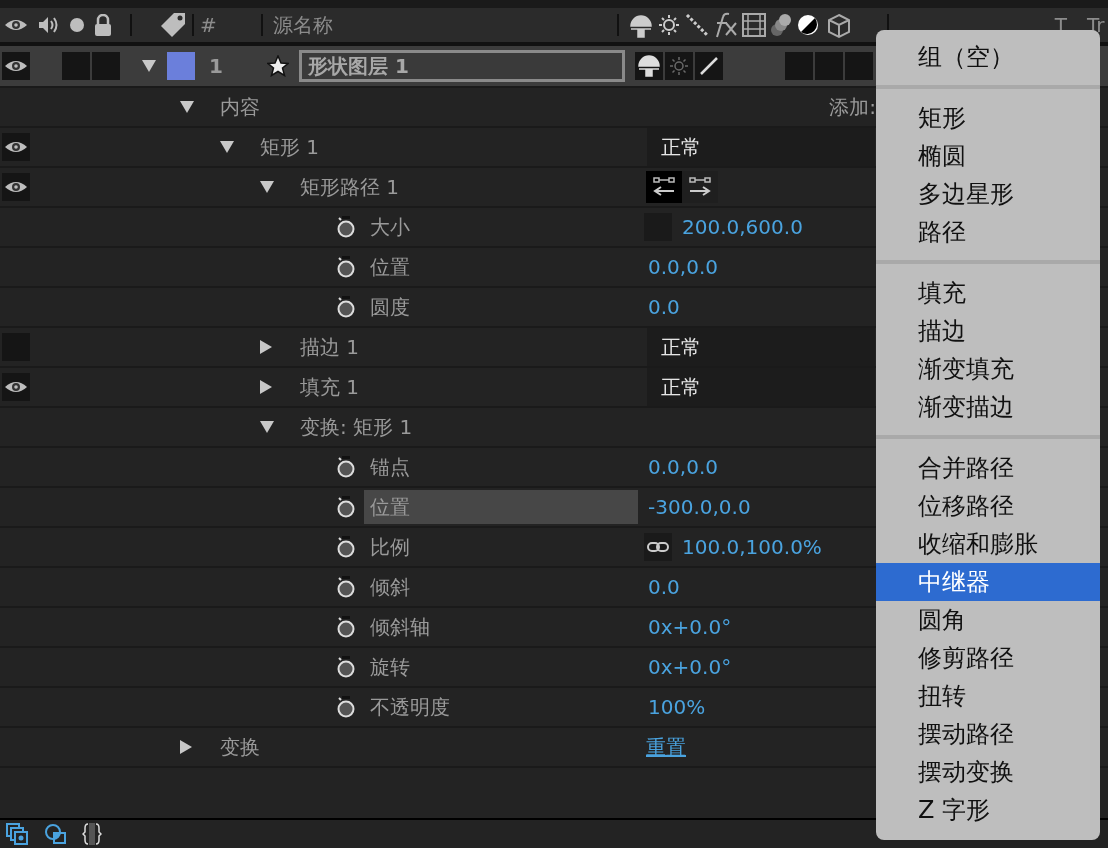 The height and width of the screenshot is (848, 1108). Describe the element at coordinates (1096, 25) in the screenshot. I see `column-header: Tr` at that location.